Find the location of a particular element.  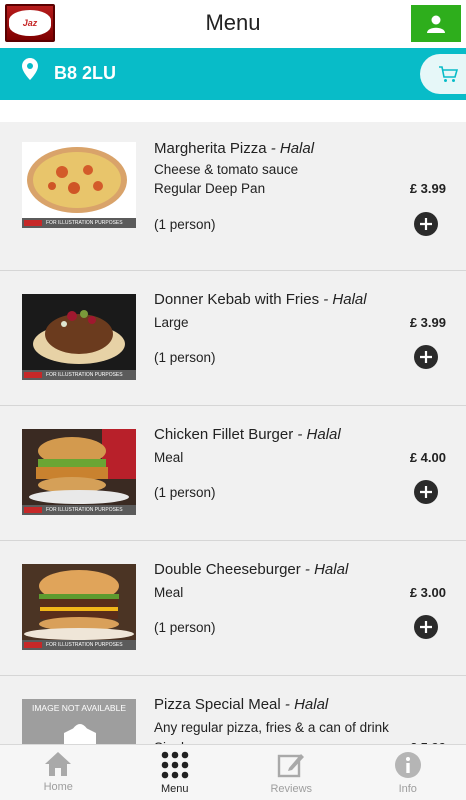

user-icon is located at coordinates (436, 24).